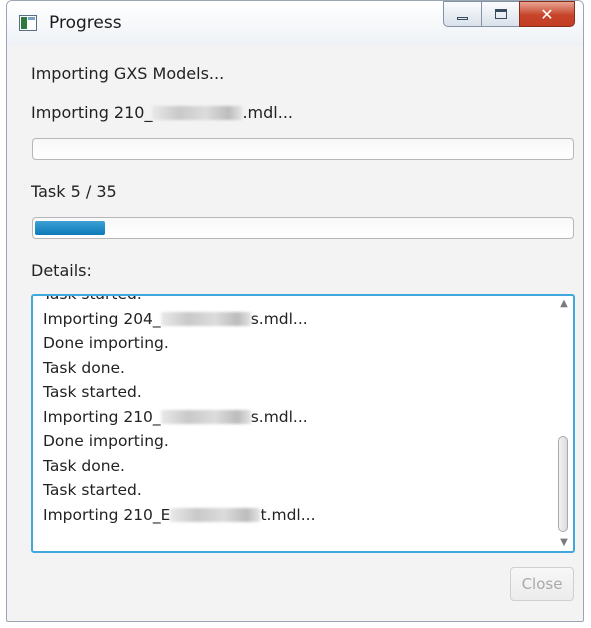  Describe the element at coordinates (303, 228) in the screenshot. I see `task-progress-bar` at that location.